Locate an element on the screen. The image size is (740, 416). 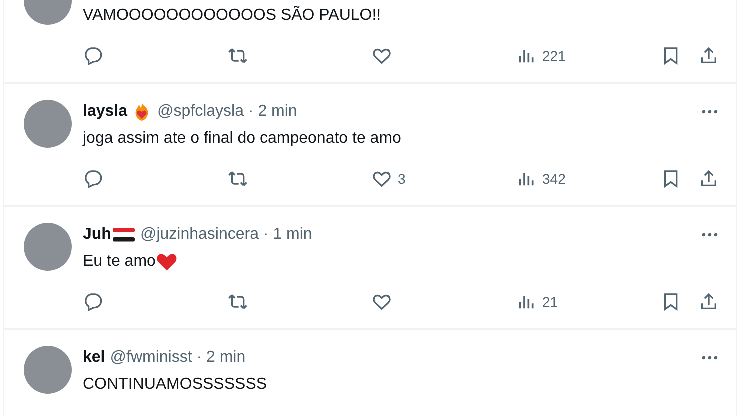
user-name: Juh is located at coordinates (97, 235).